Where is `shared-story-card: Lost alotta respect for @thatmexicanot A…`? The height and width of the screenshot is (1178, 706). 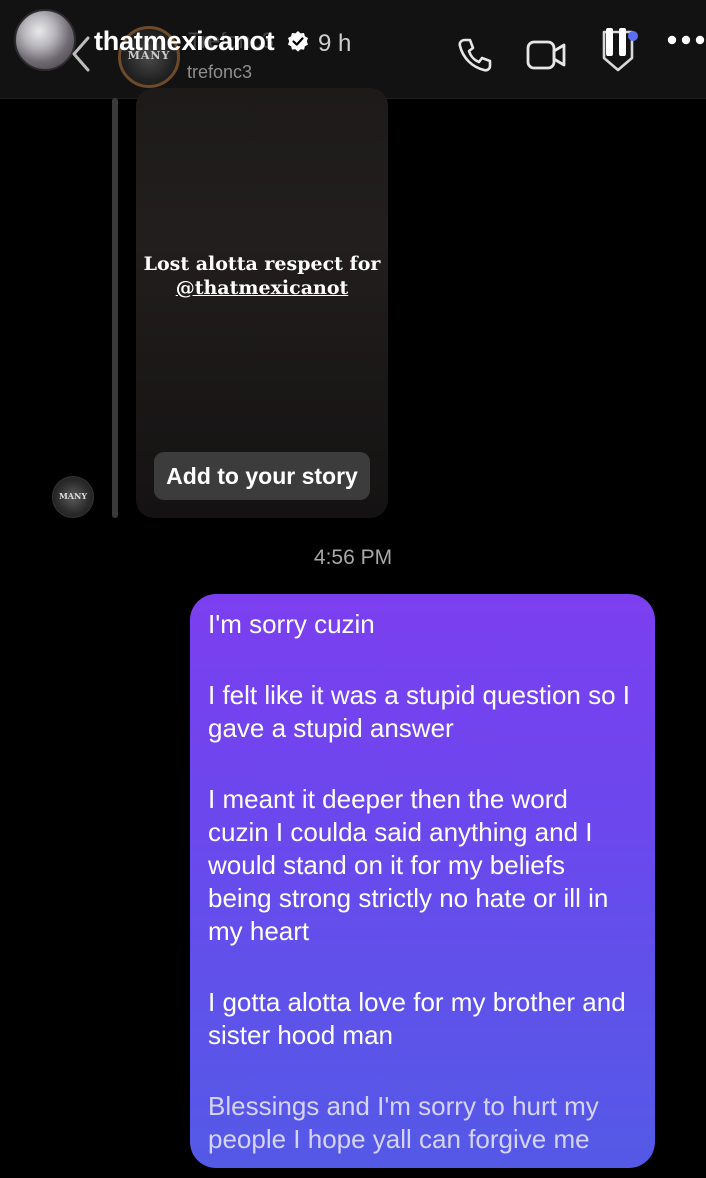
shared-story-card: Lost alotta respect for @thatmexicanot A… is located at coordinates (262, 303).